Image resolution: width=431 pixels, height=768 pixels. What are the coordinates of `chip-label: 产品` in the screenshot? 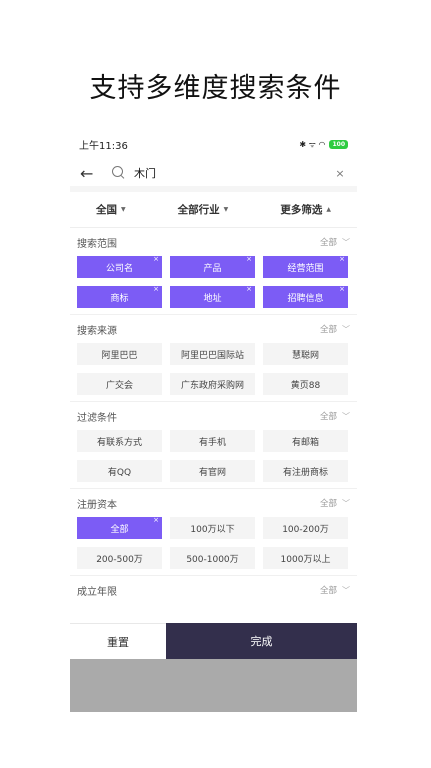 It's located at (212, 268).